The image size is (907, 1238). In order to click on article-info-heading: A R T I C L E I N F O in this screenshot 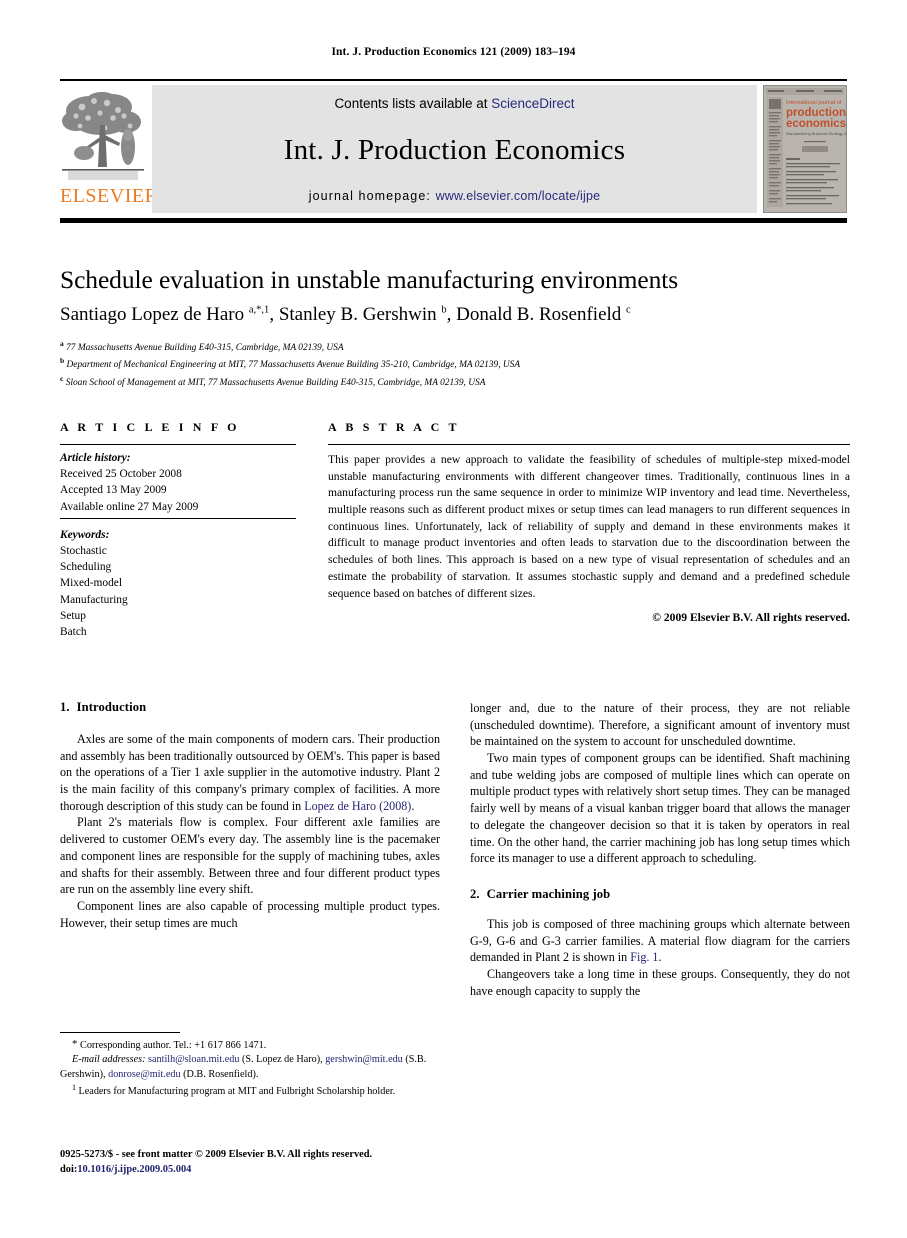, I will do `click(150, 427)`.